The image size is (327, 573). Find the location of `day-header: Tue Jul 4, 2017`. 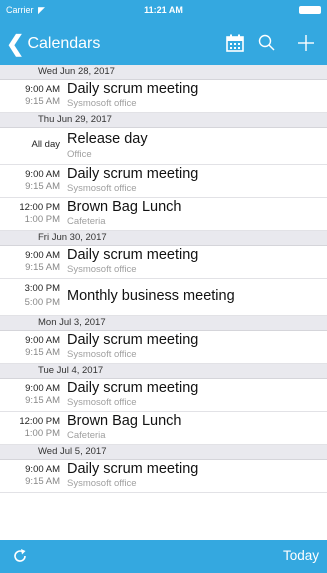

day-header: Tue Jul 4, 2017 is located at coordinates (163, 371).